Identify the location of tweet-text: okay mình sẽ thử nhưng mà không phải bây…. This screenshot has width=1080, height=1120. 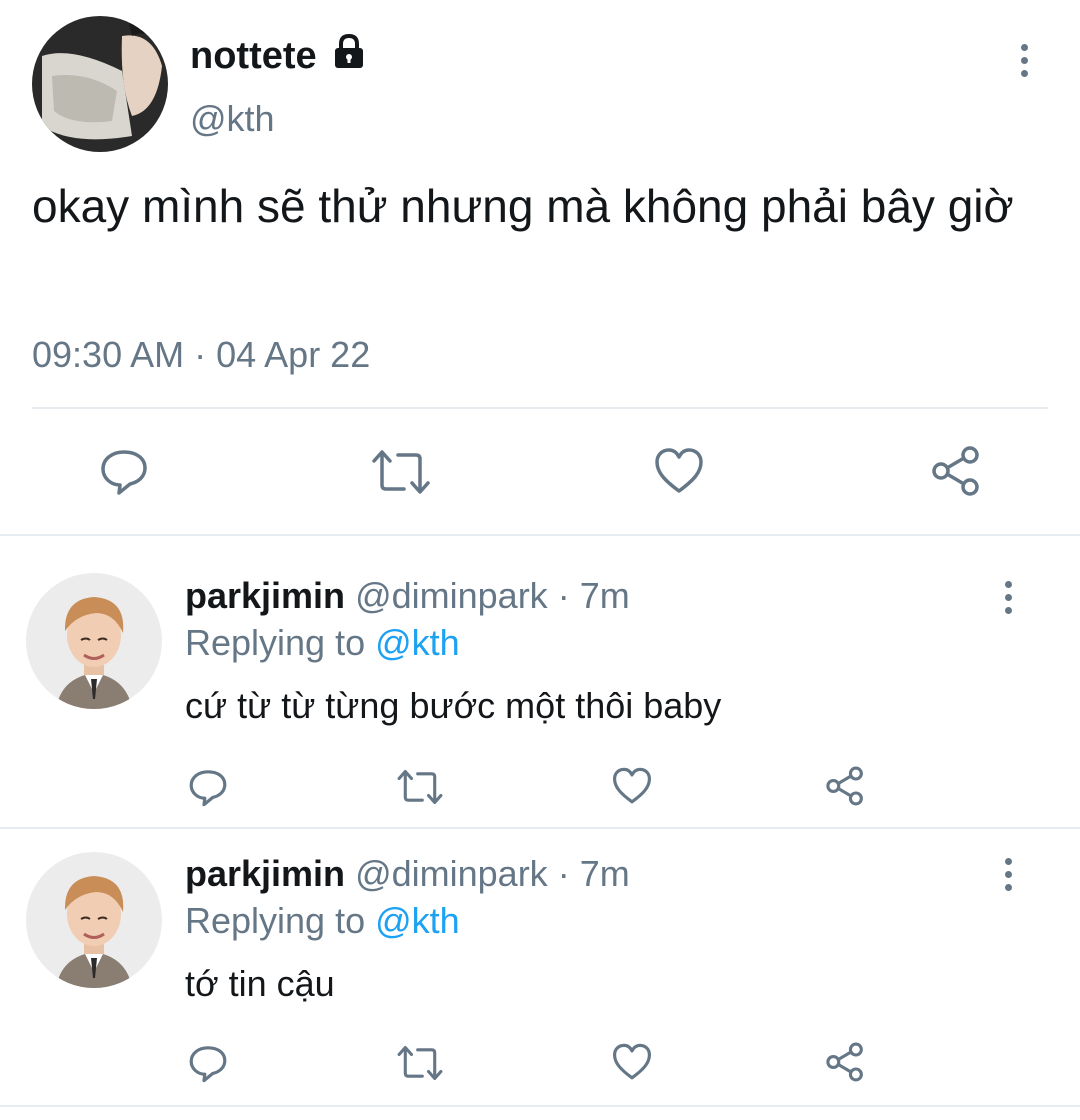
(523, 206).